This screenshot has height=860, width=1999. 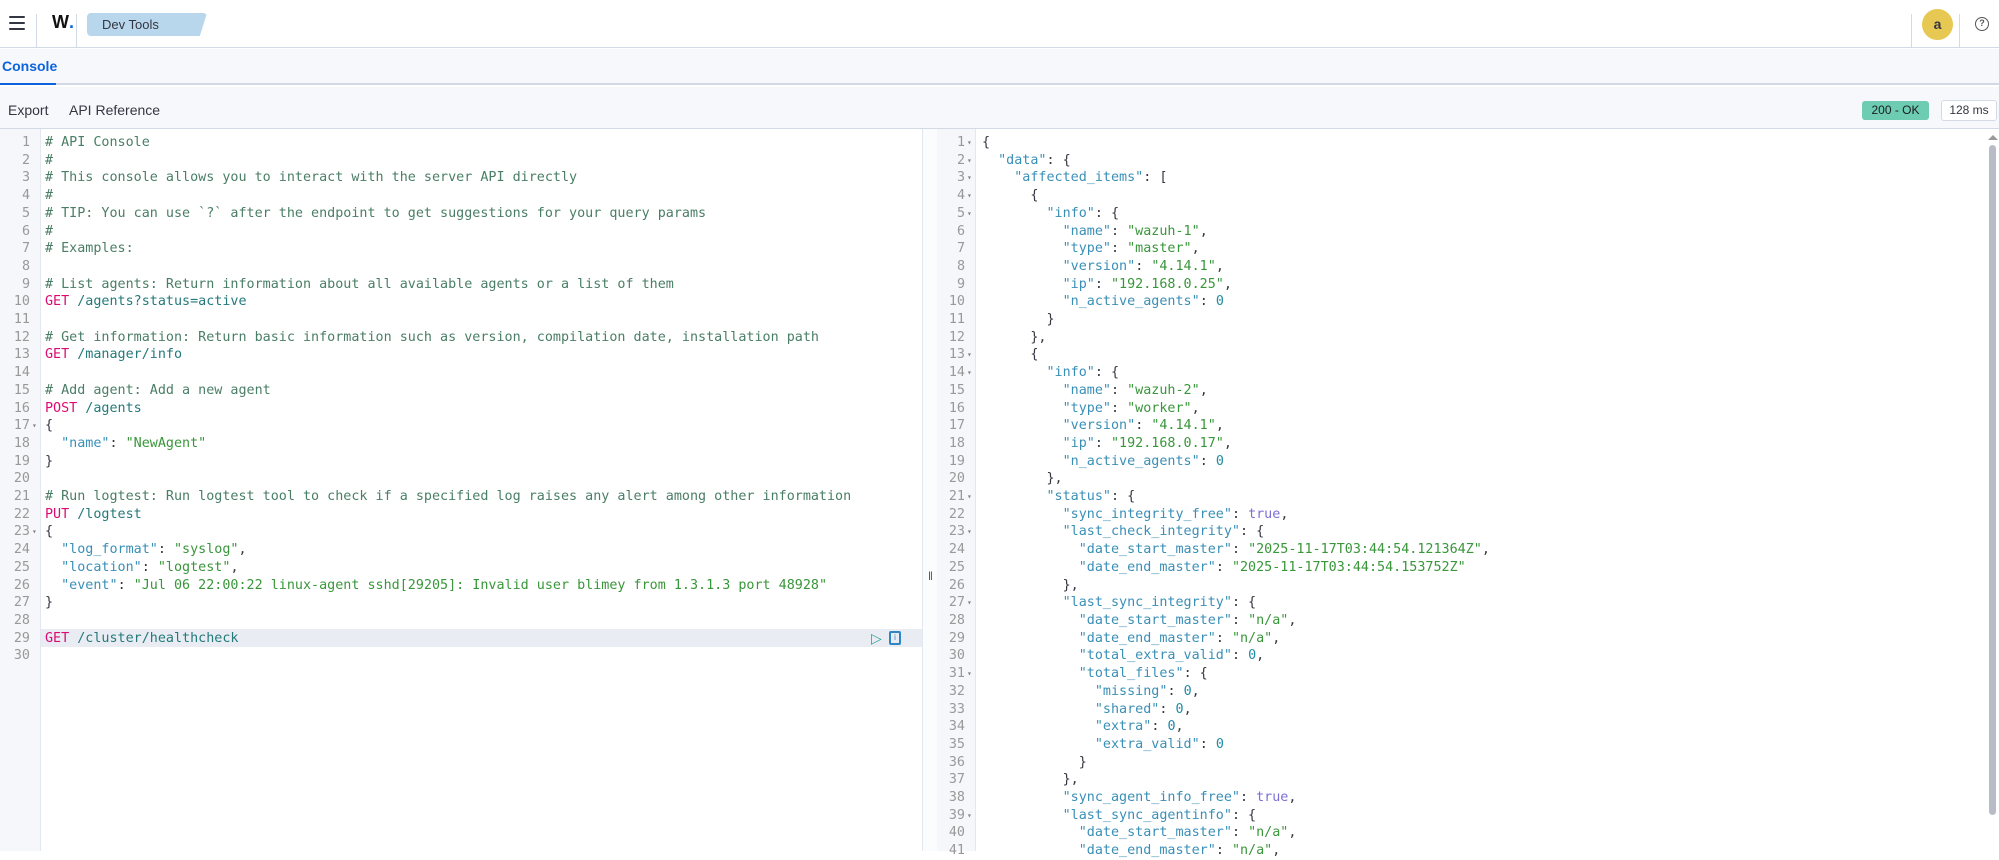 I want to click on line-number: 13, so click(x=21, y=355).